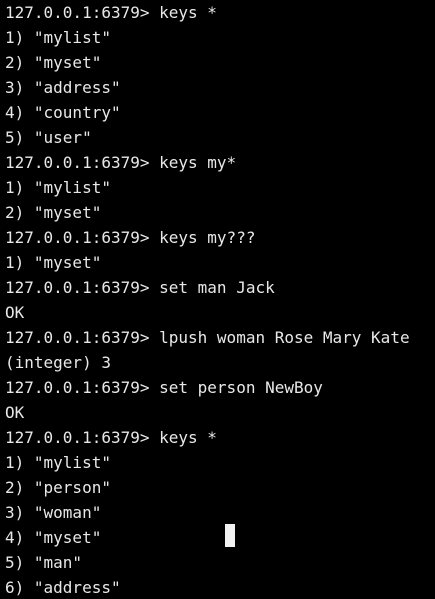 Image resolution: width=435 pixels, height=599 pixels. Describe the element at coordinates (63, 87) in the screenshot. I see `terminal-line: 3) "address"` at that location.